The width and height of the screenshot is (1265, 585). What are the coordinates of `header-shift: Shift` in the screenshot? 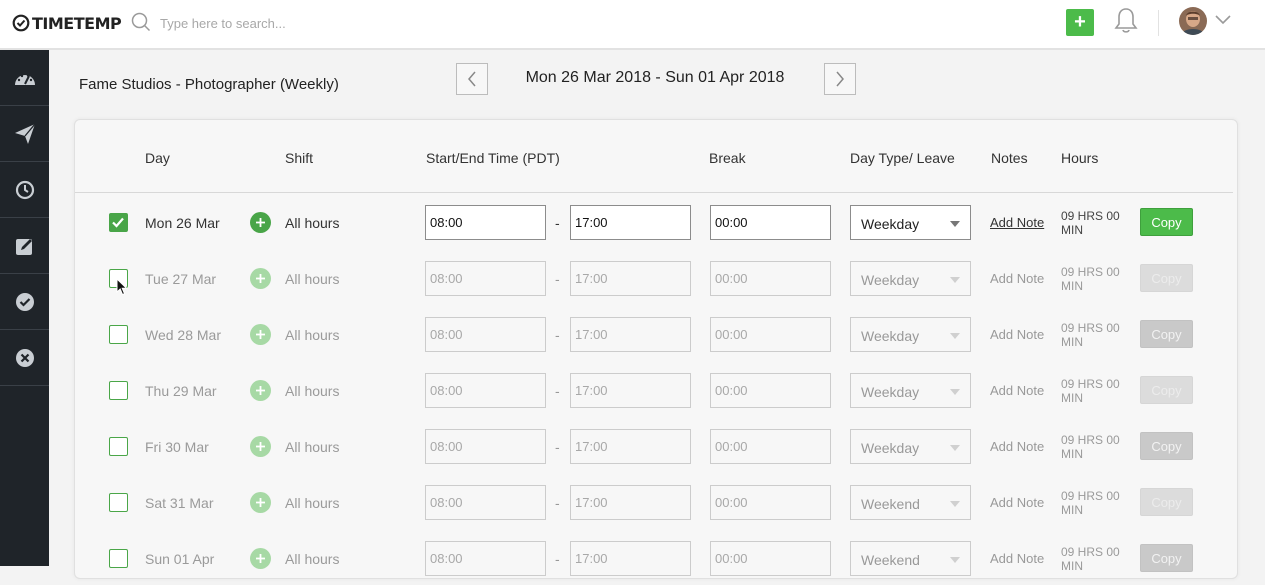 It's located at (299, 158).